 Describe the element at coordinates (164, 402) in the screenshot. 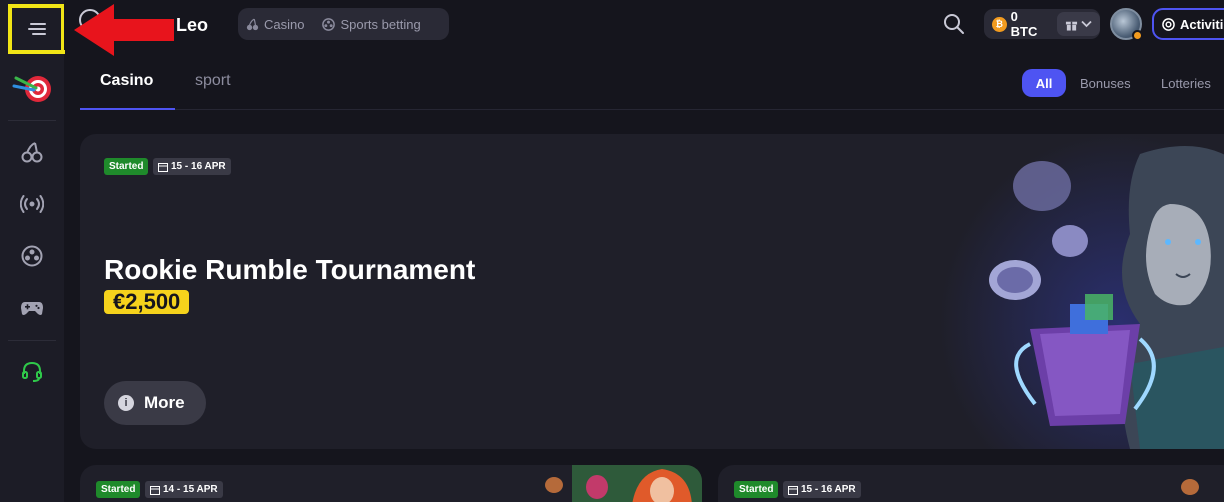

I see `more-label: More` at that location.